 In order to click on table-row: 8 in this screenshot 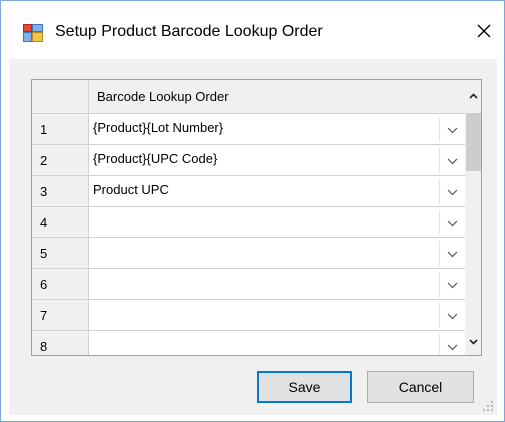, I will do `click(248, 343)`.